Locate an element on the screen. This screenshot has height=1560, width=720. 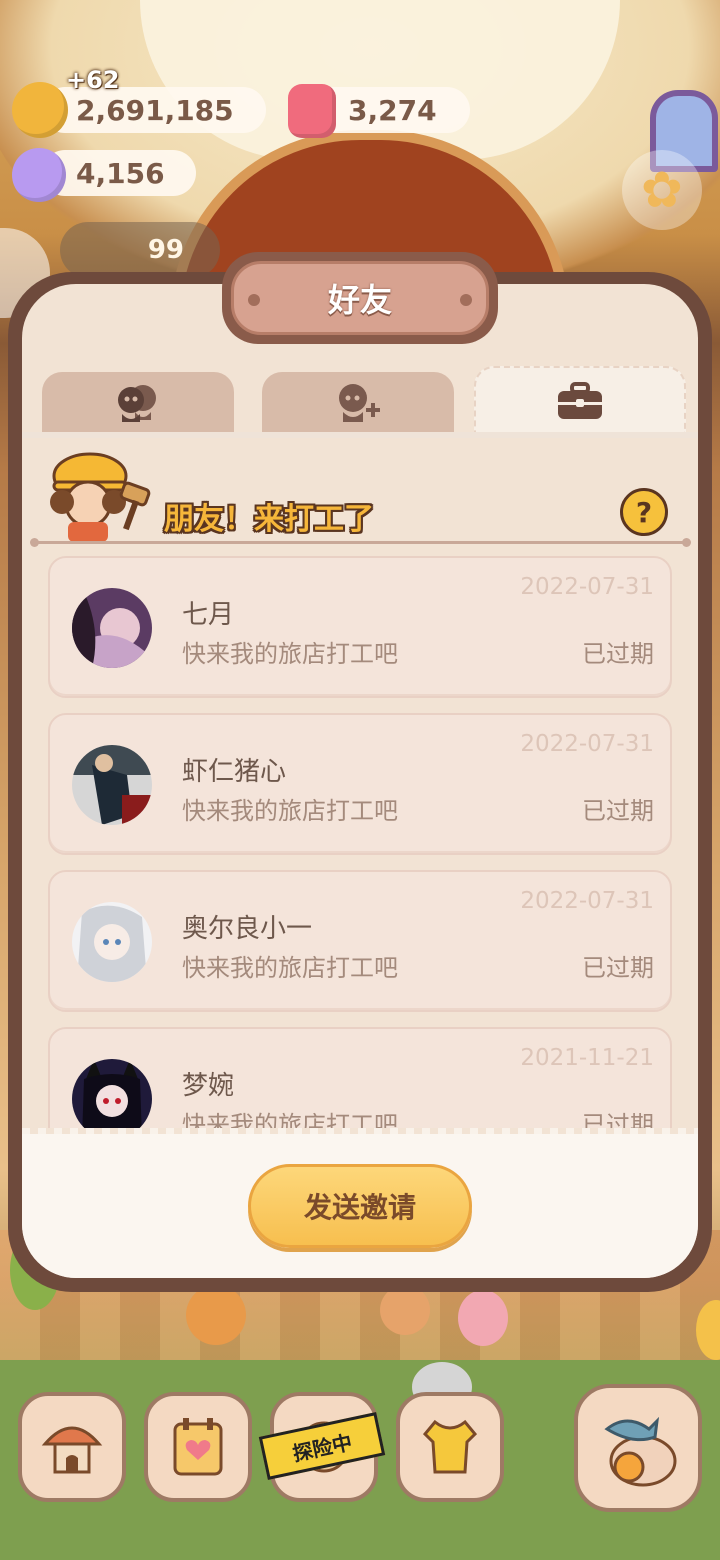
tab-bar-divider is located at coordinates (360, 435).